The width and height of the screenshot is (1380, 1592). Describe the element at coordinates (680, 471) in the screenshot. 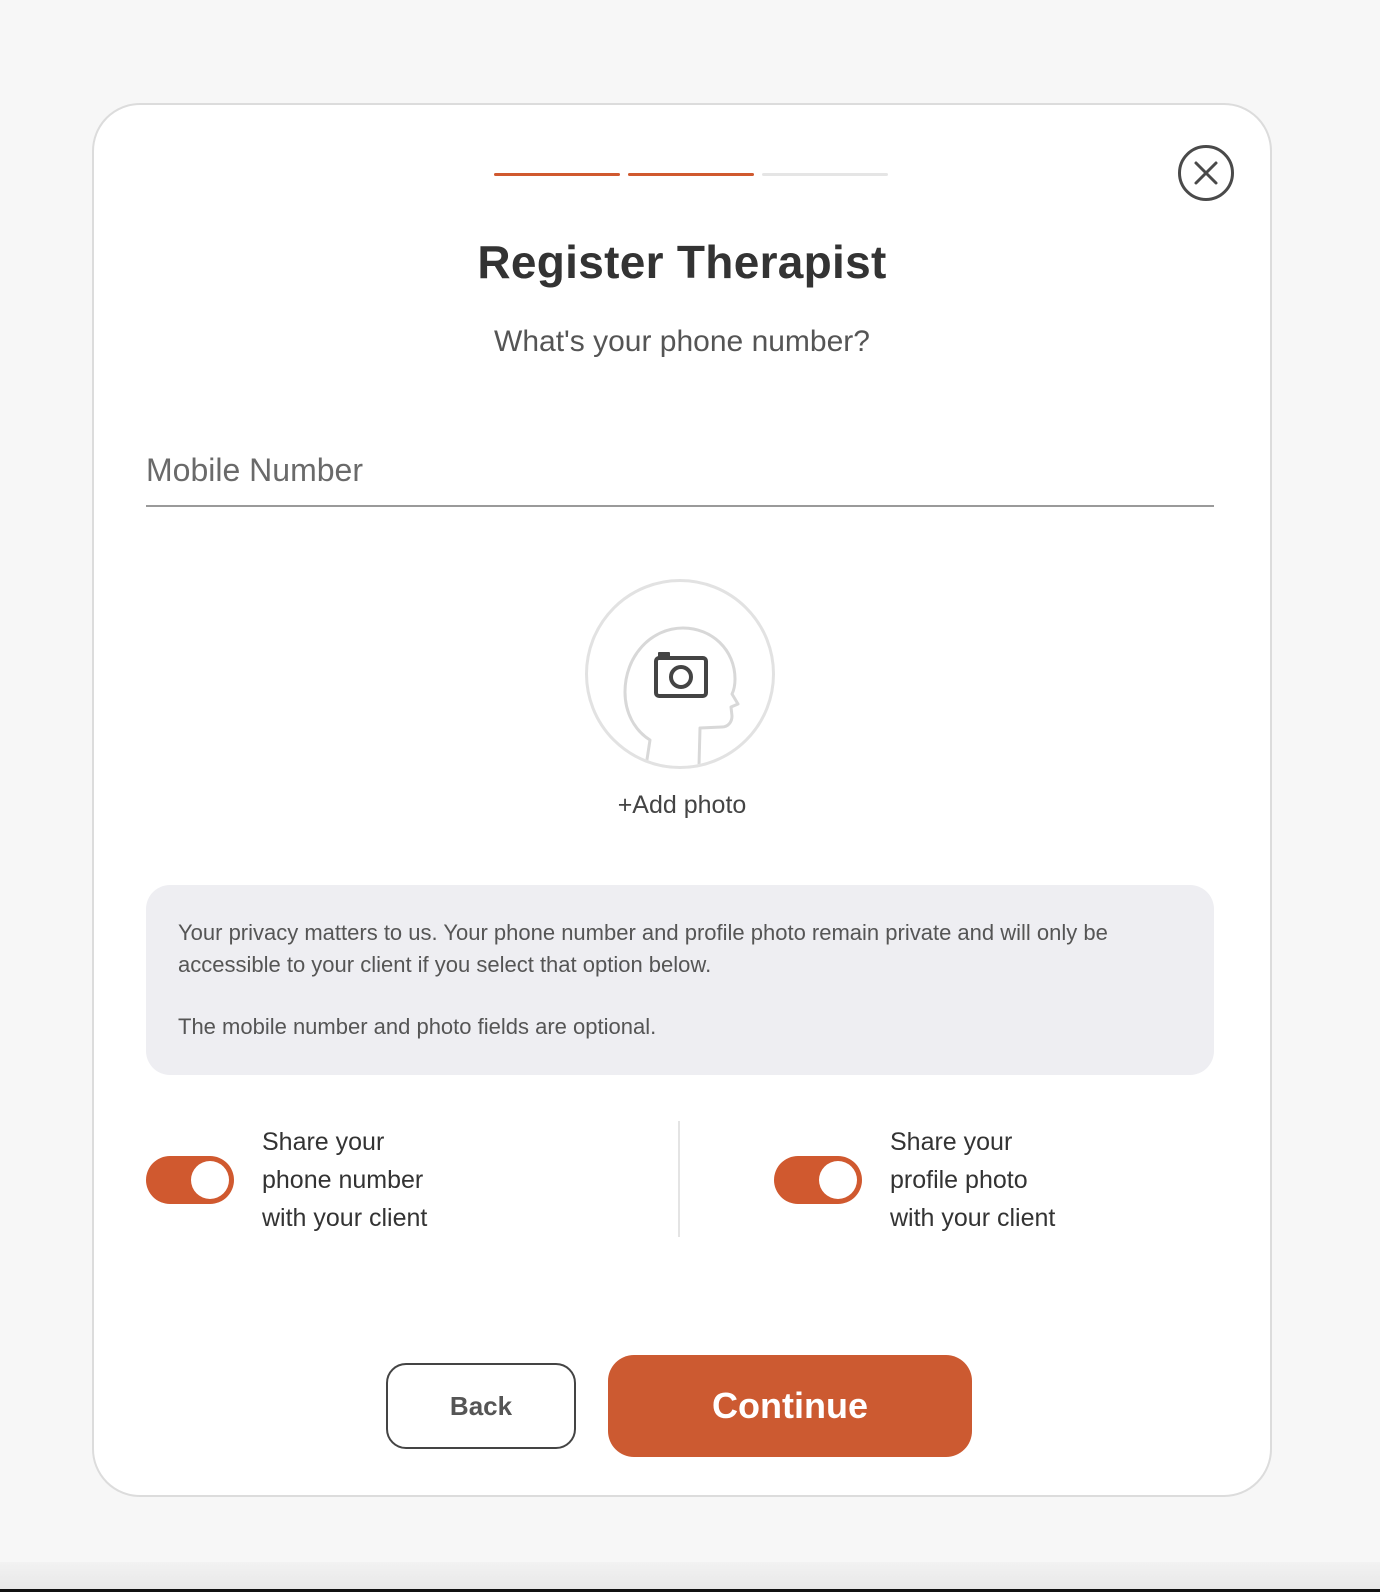

I see `mobile-number-input` at that location.